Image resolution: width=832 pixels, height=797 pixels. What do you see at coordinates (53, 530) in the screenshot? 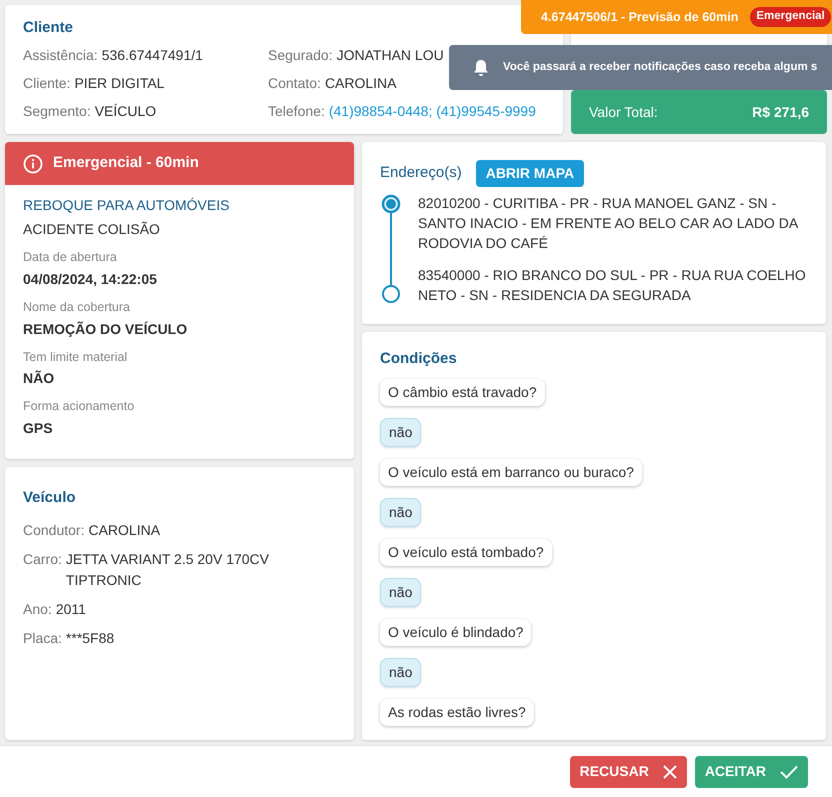
I see `field-label: Condutor:` at bounding box center [53, 530].